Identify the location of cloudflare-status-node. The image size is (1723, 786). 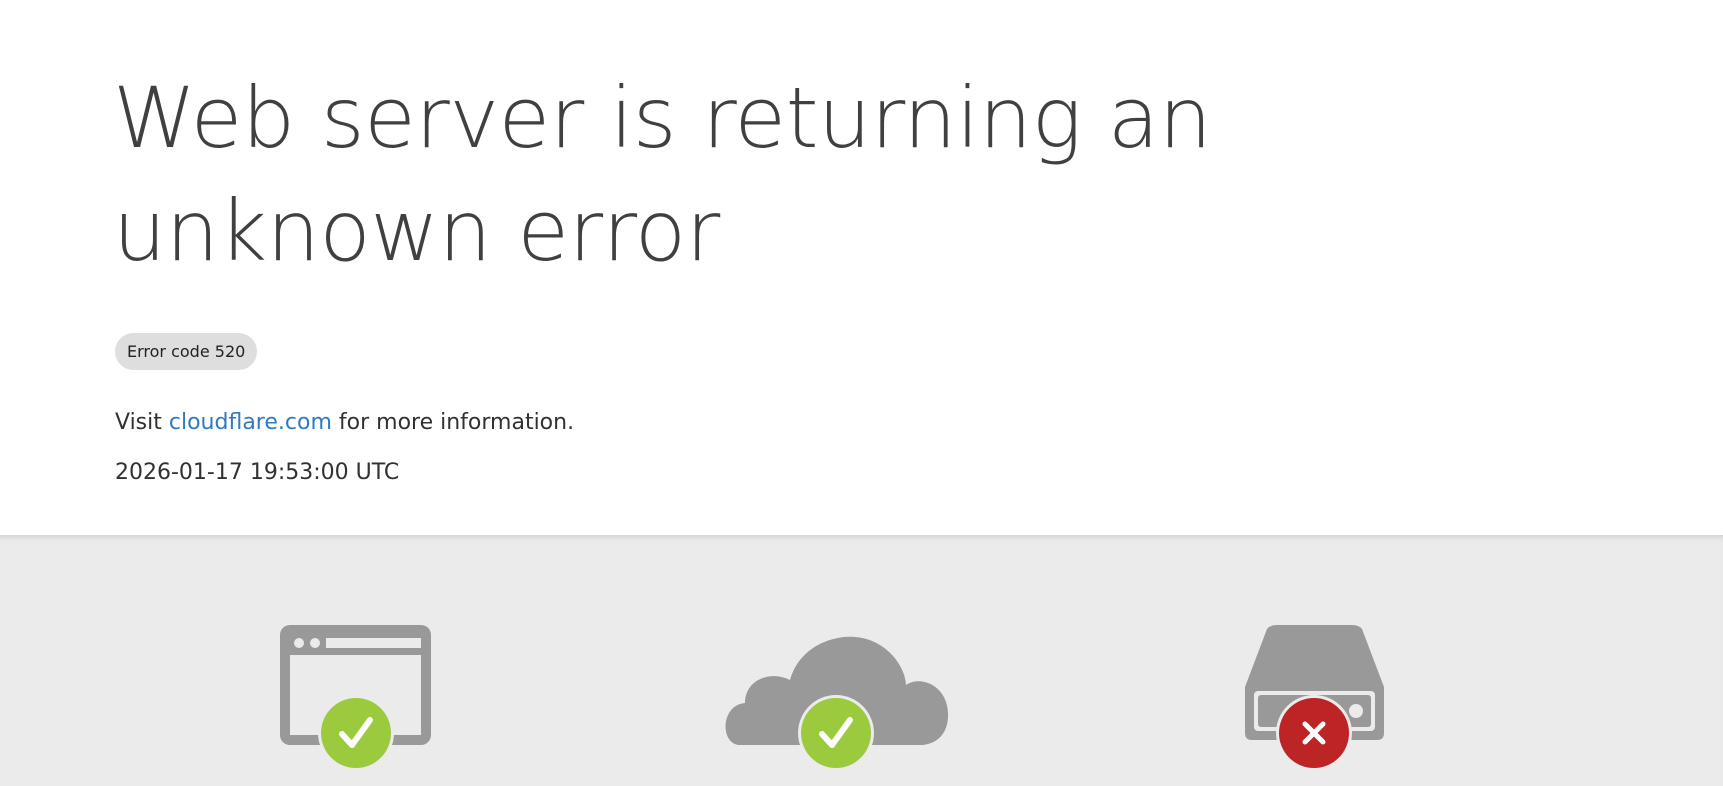
(835, 700).